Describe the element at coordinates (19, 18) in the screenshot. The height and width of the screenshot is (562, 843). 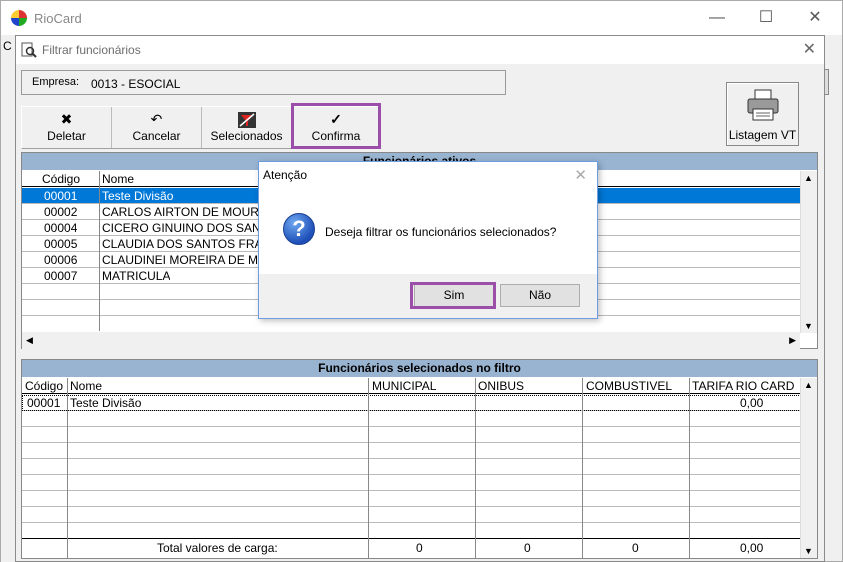
I see `riocard-app-icon` at that location.